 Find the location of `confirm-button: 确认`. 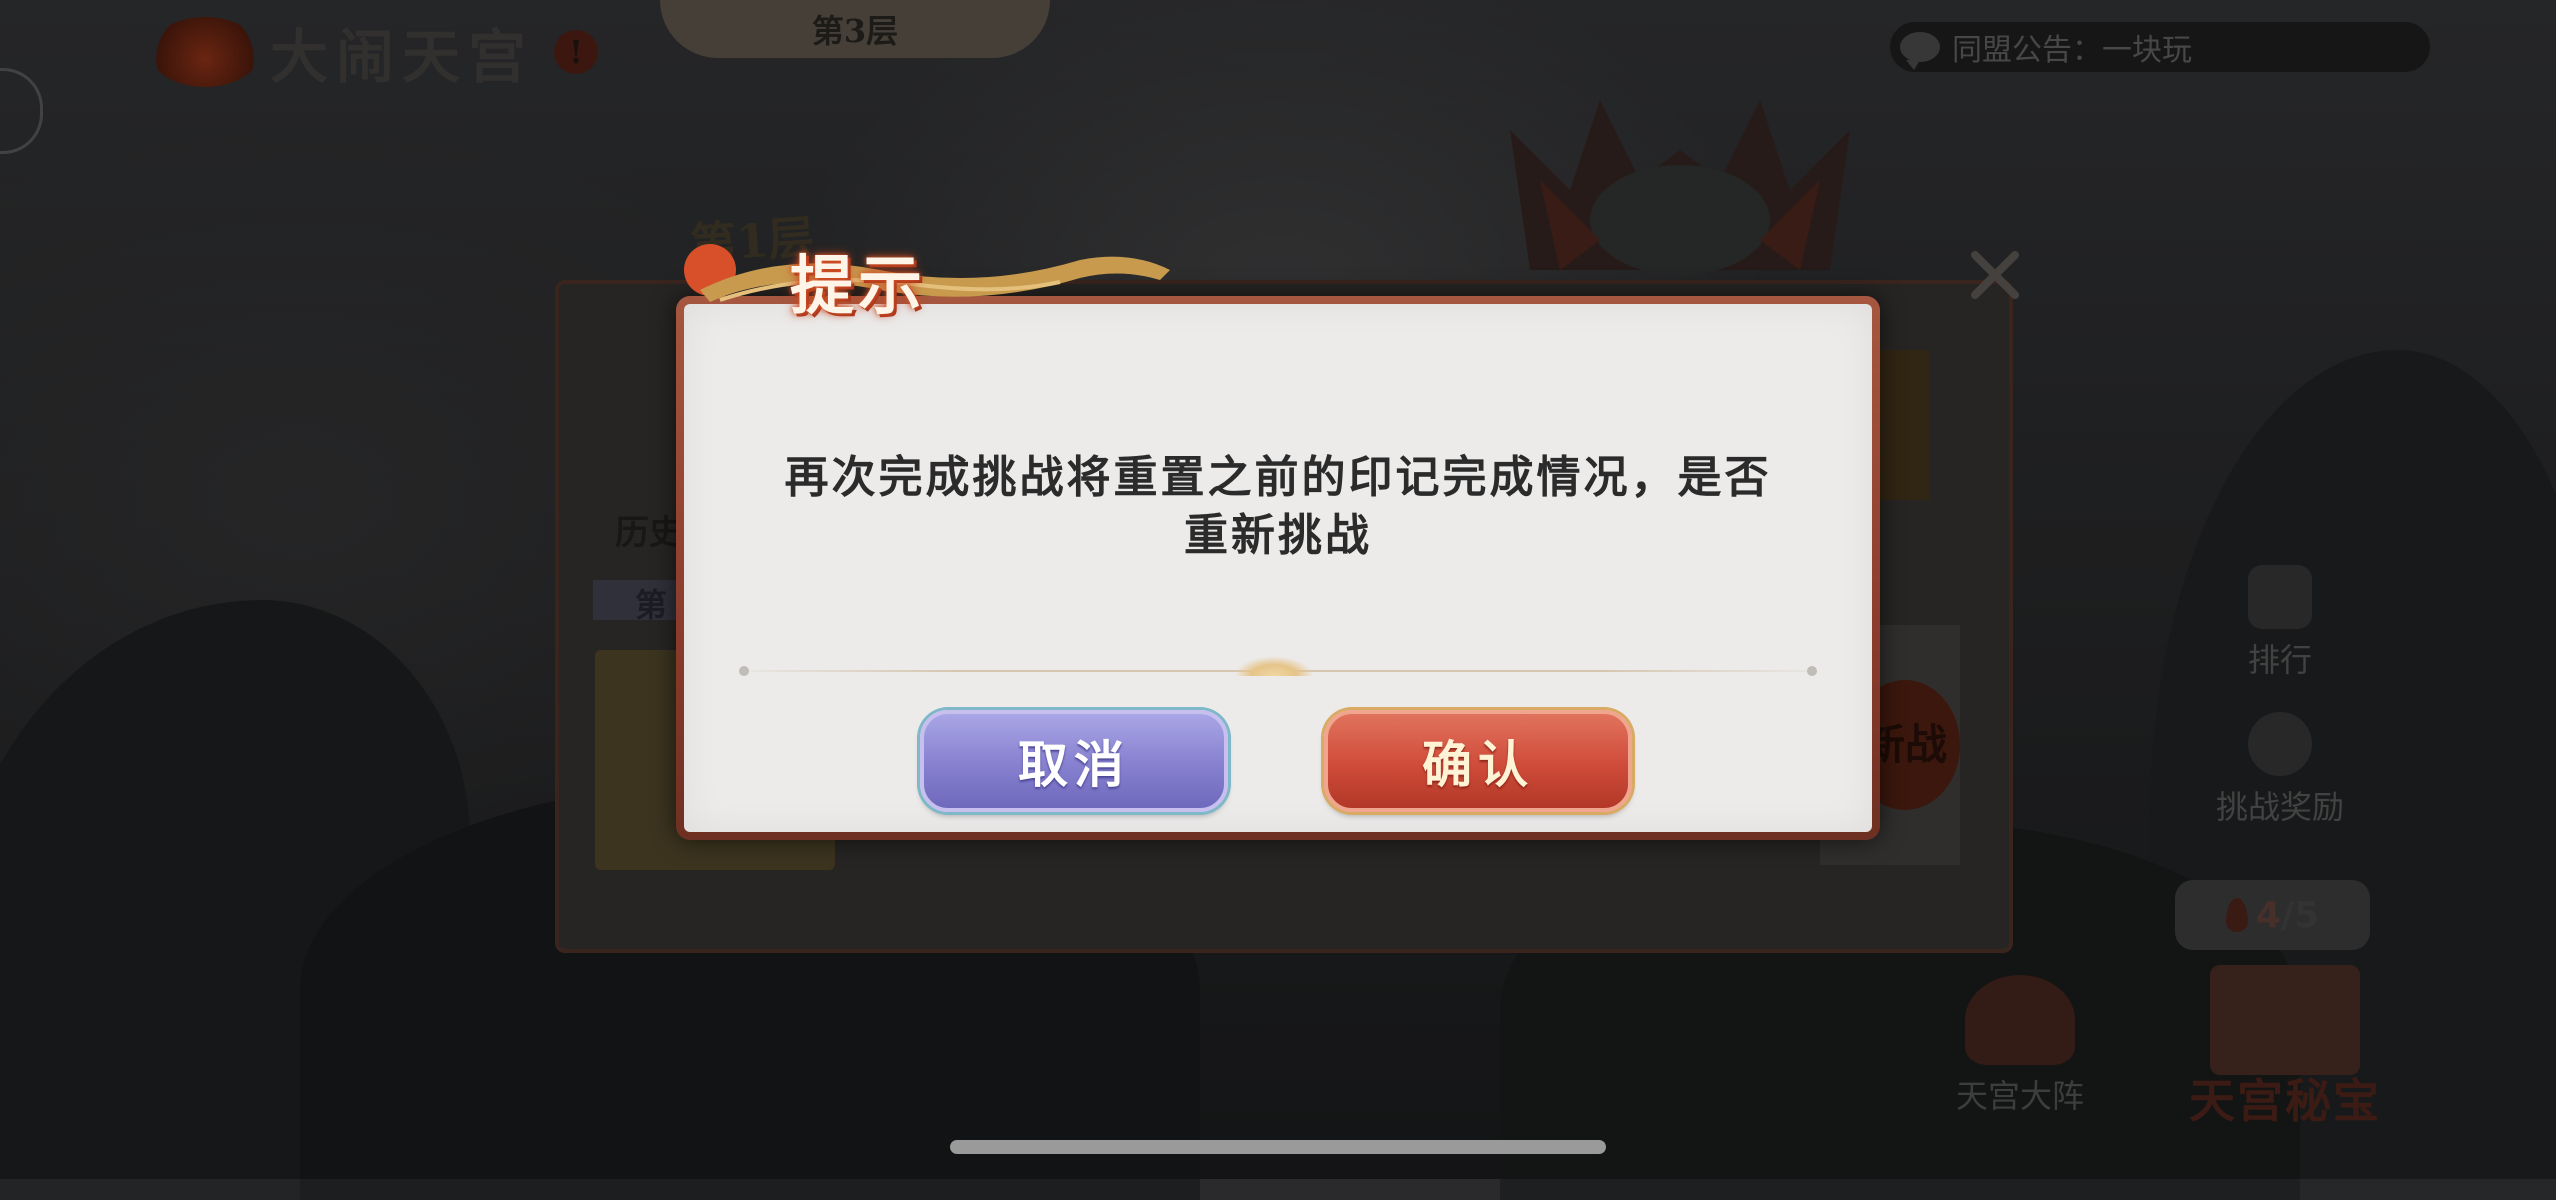

confirm-button: 确认 is located at coordinates (1478, 761).